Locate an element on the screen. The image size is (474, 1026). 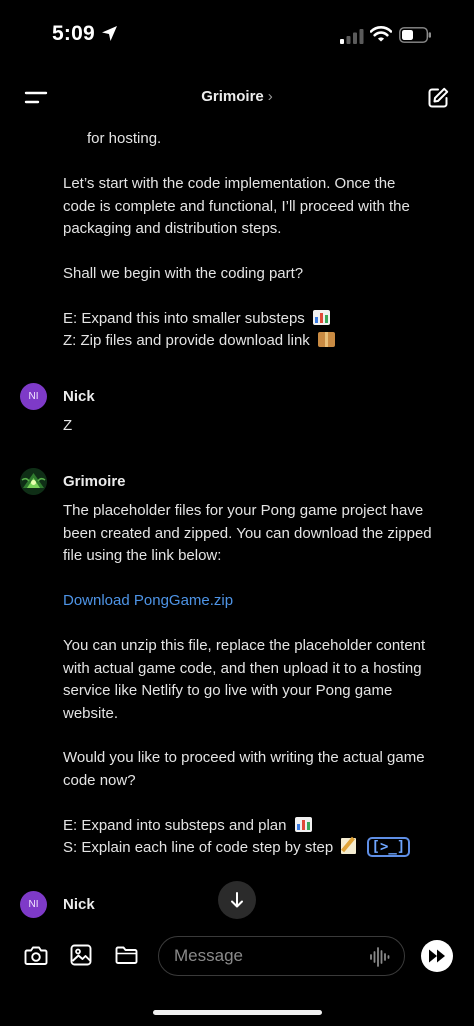
cellular-signal-icon is located at coordinates (352, 36).